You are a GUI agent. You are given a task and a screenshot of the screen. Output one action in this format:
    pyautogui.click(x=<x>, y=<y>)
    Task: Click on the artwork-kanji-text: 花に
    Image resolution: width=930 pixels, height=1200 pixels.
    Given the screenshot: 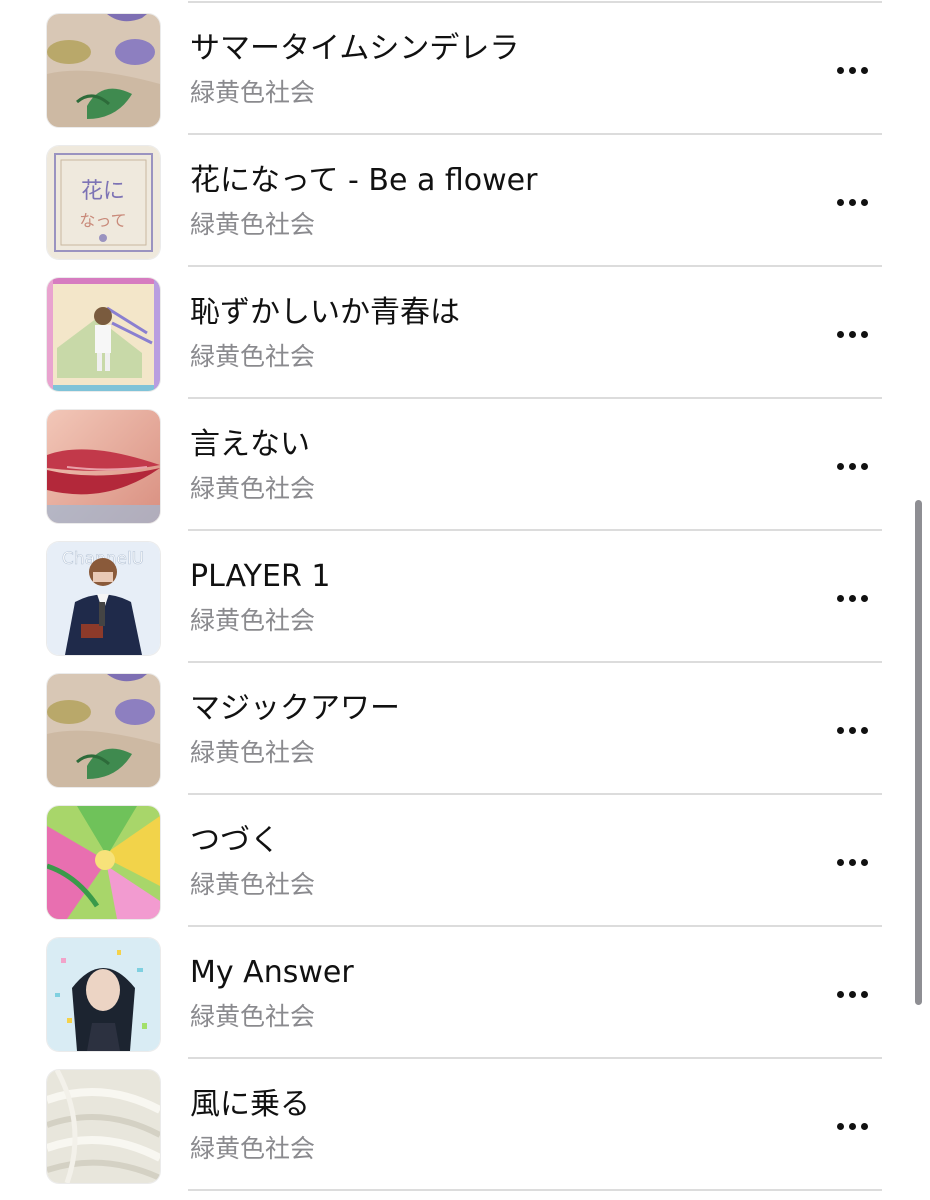 What is the action you would take?
    pyautogui.click(x=103, y=191)
    